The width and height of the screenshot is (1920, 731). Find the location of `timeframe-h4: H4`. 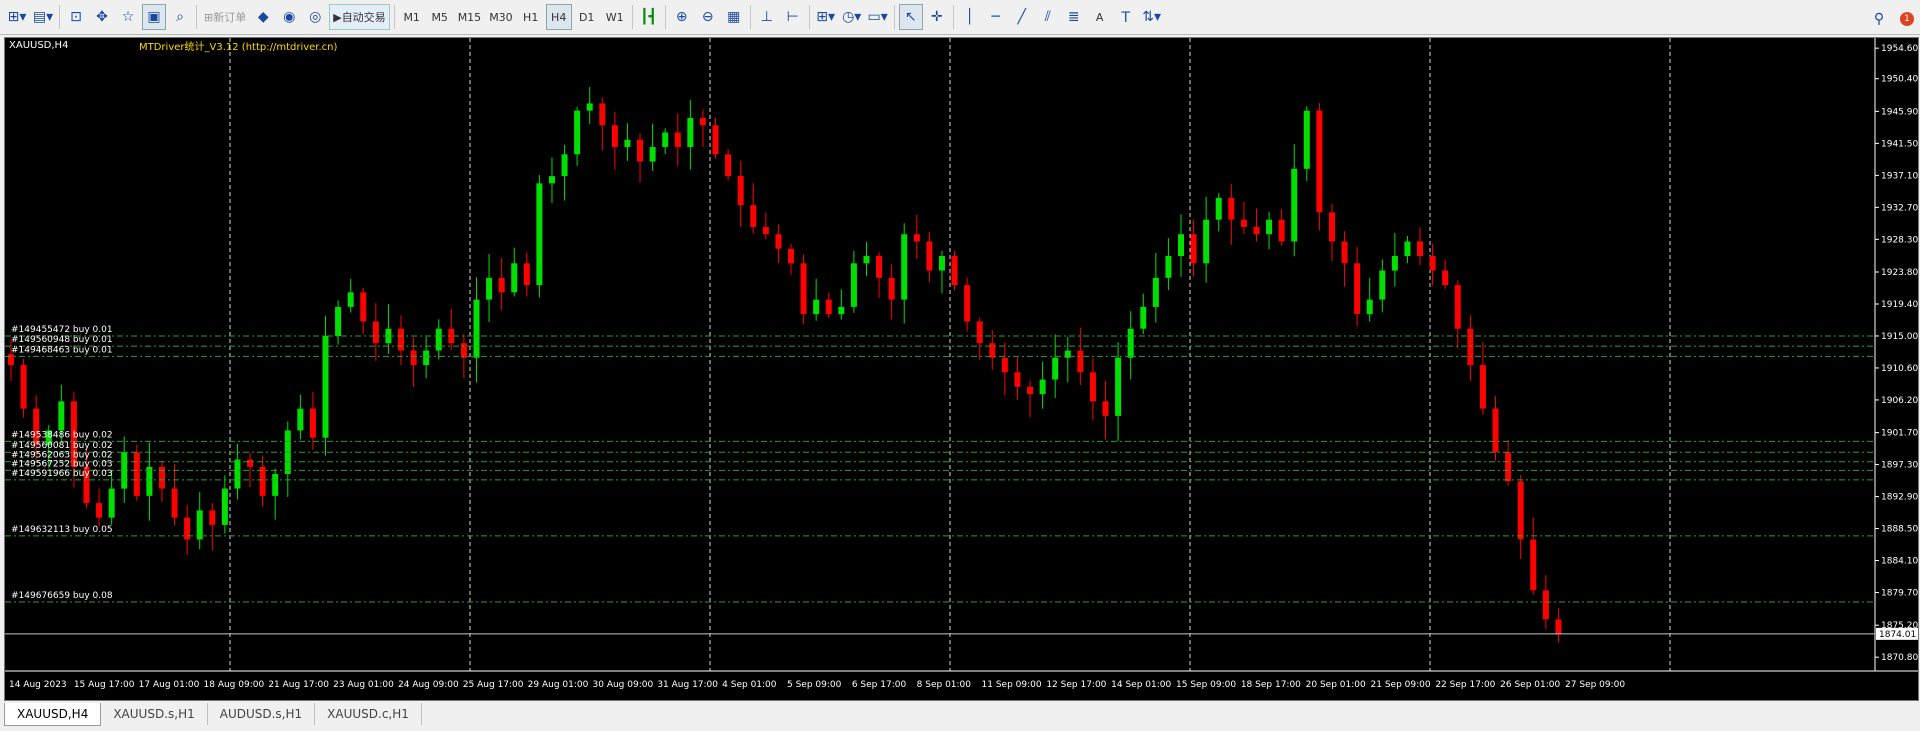

timeframe-h4: H4 is located at coordinates (558, 17).